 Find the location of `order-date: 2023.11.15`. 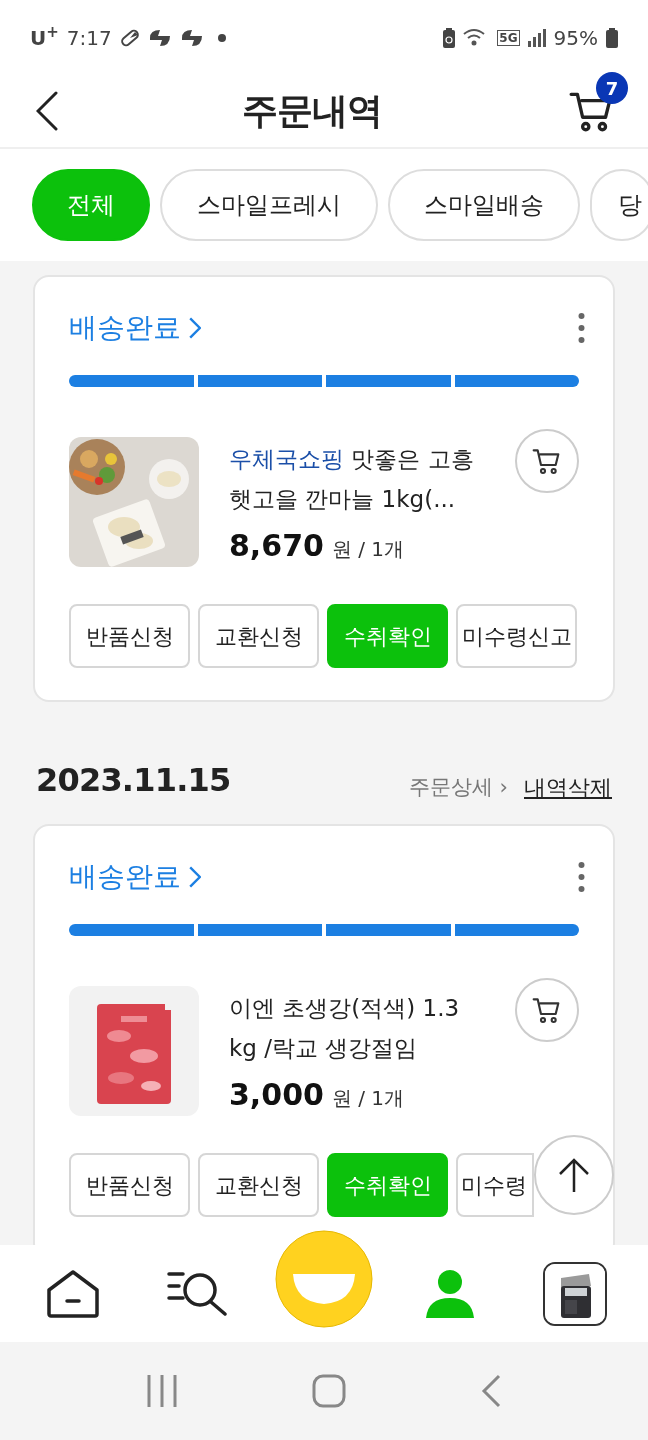

order-date: 2023.11.15 is located at coordinates (133, 780).